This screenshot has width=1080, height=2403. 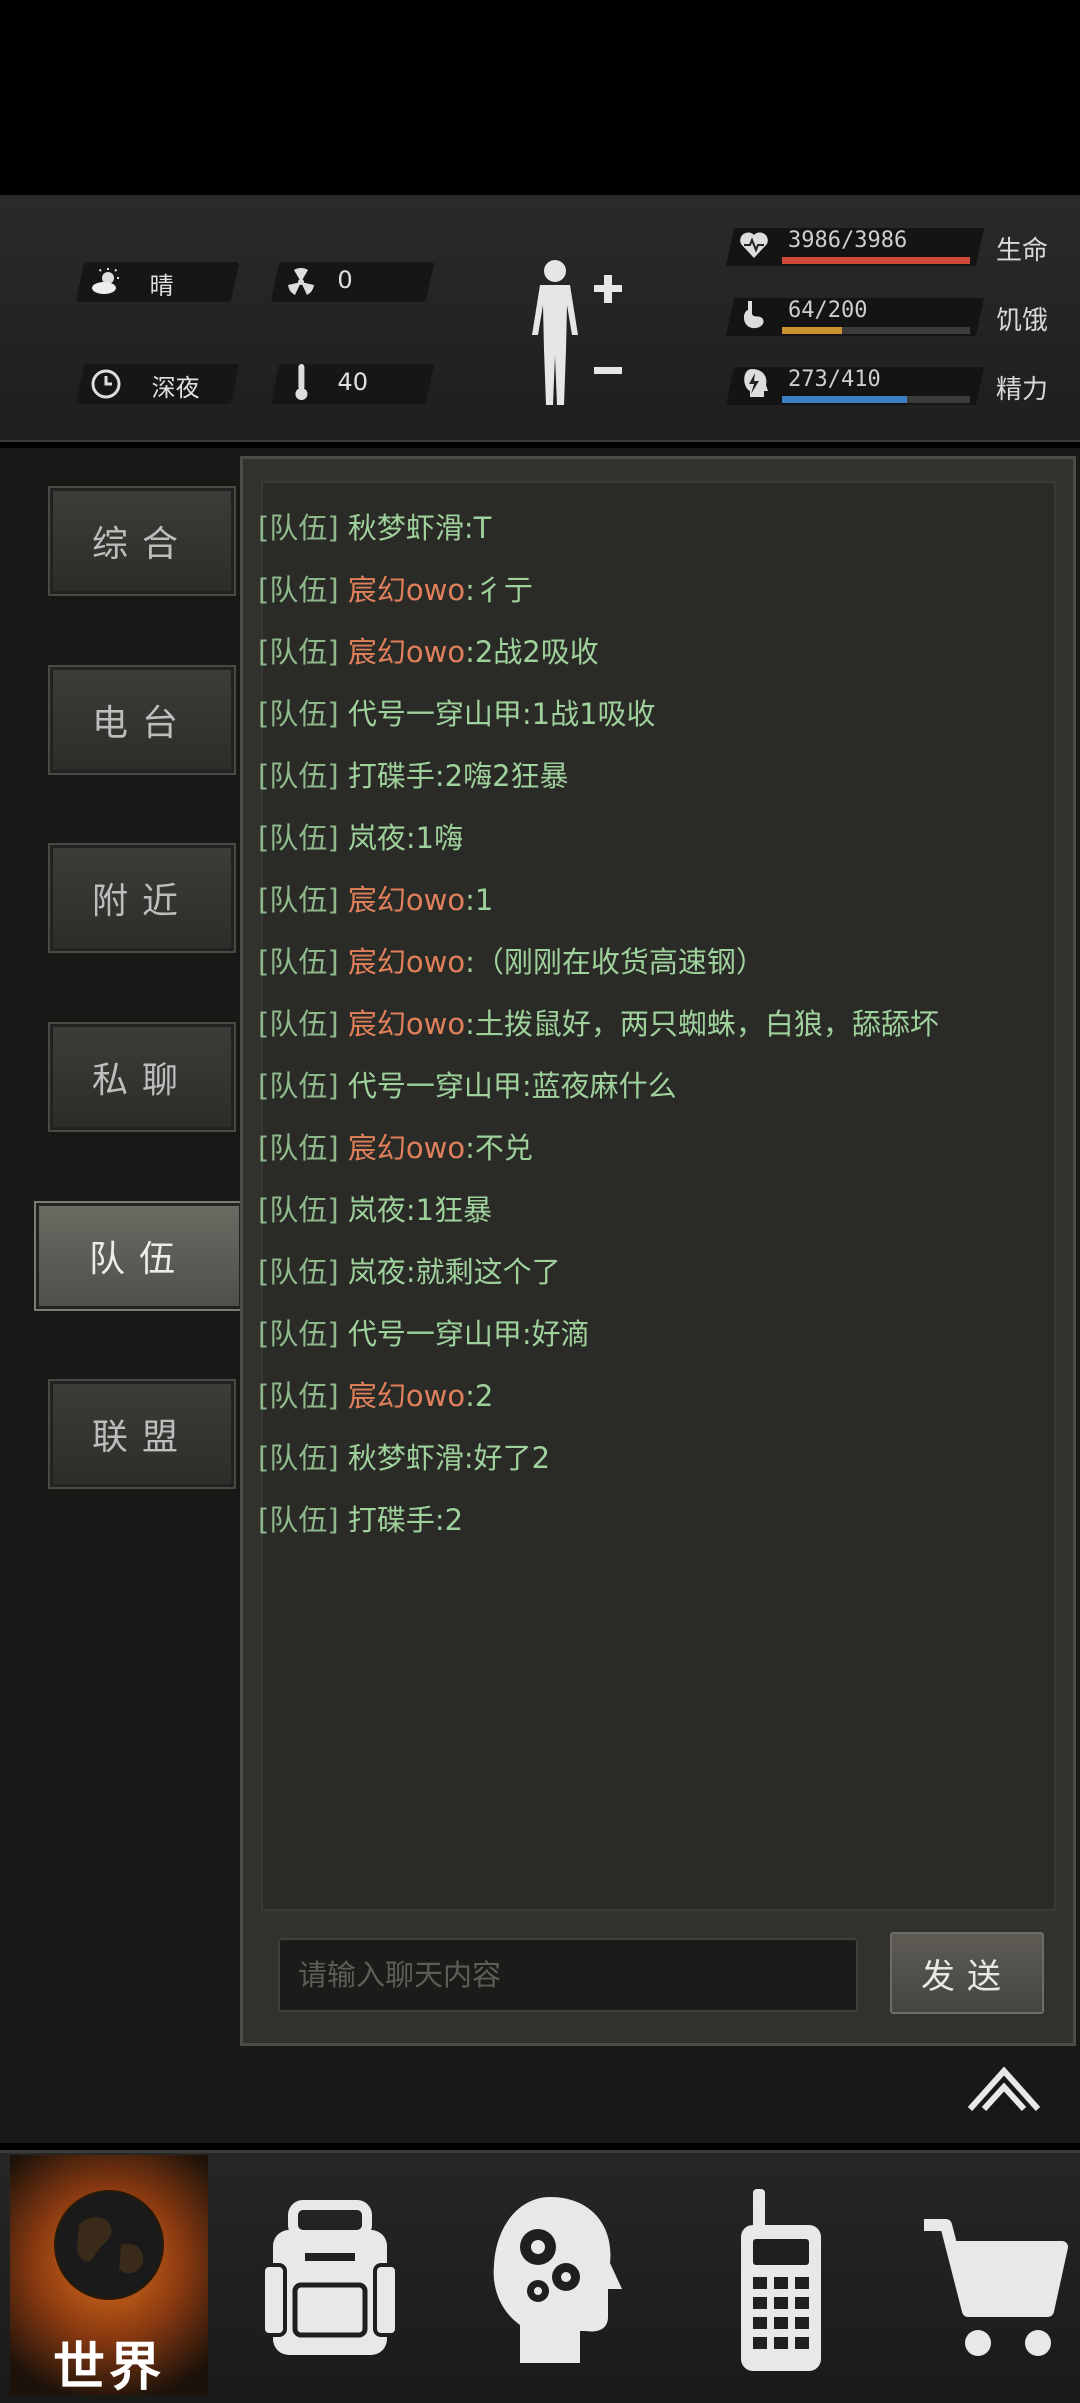 I want to click on chat-message: [队伍] 宸幻owo:2, so click(x=375, y=1394).